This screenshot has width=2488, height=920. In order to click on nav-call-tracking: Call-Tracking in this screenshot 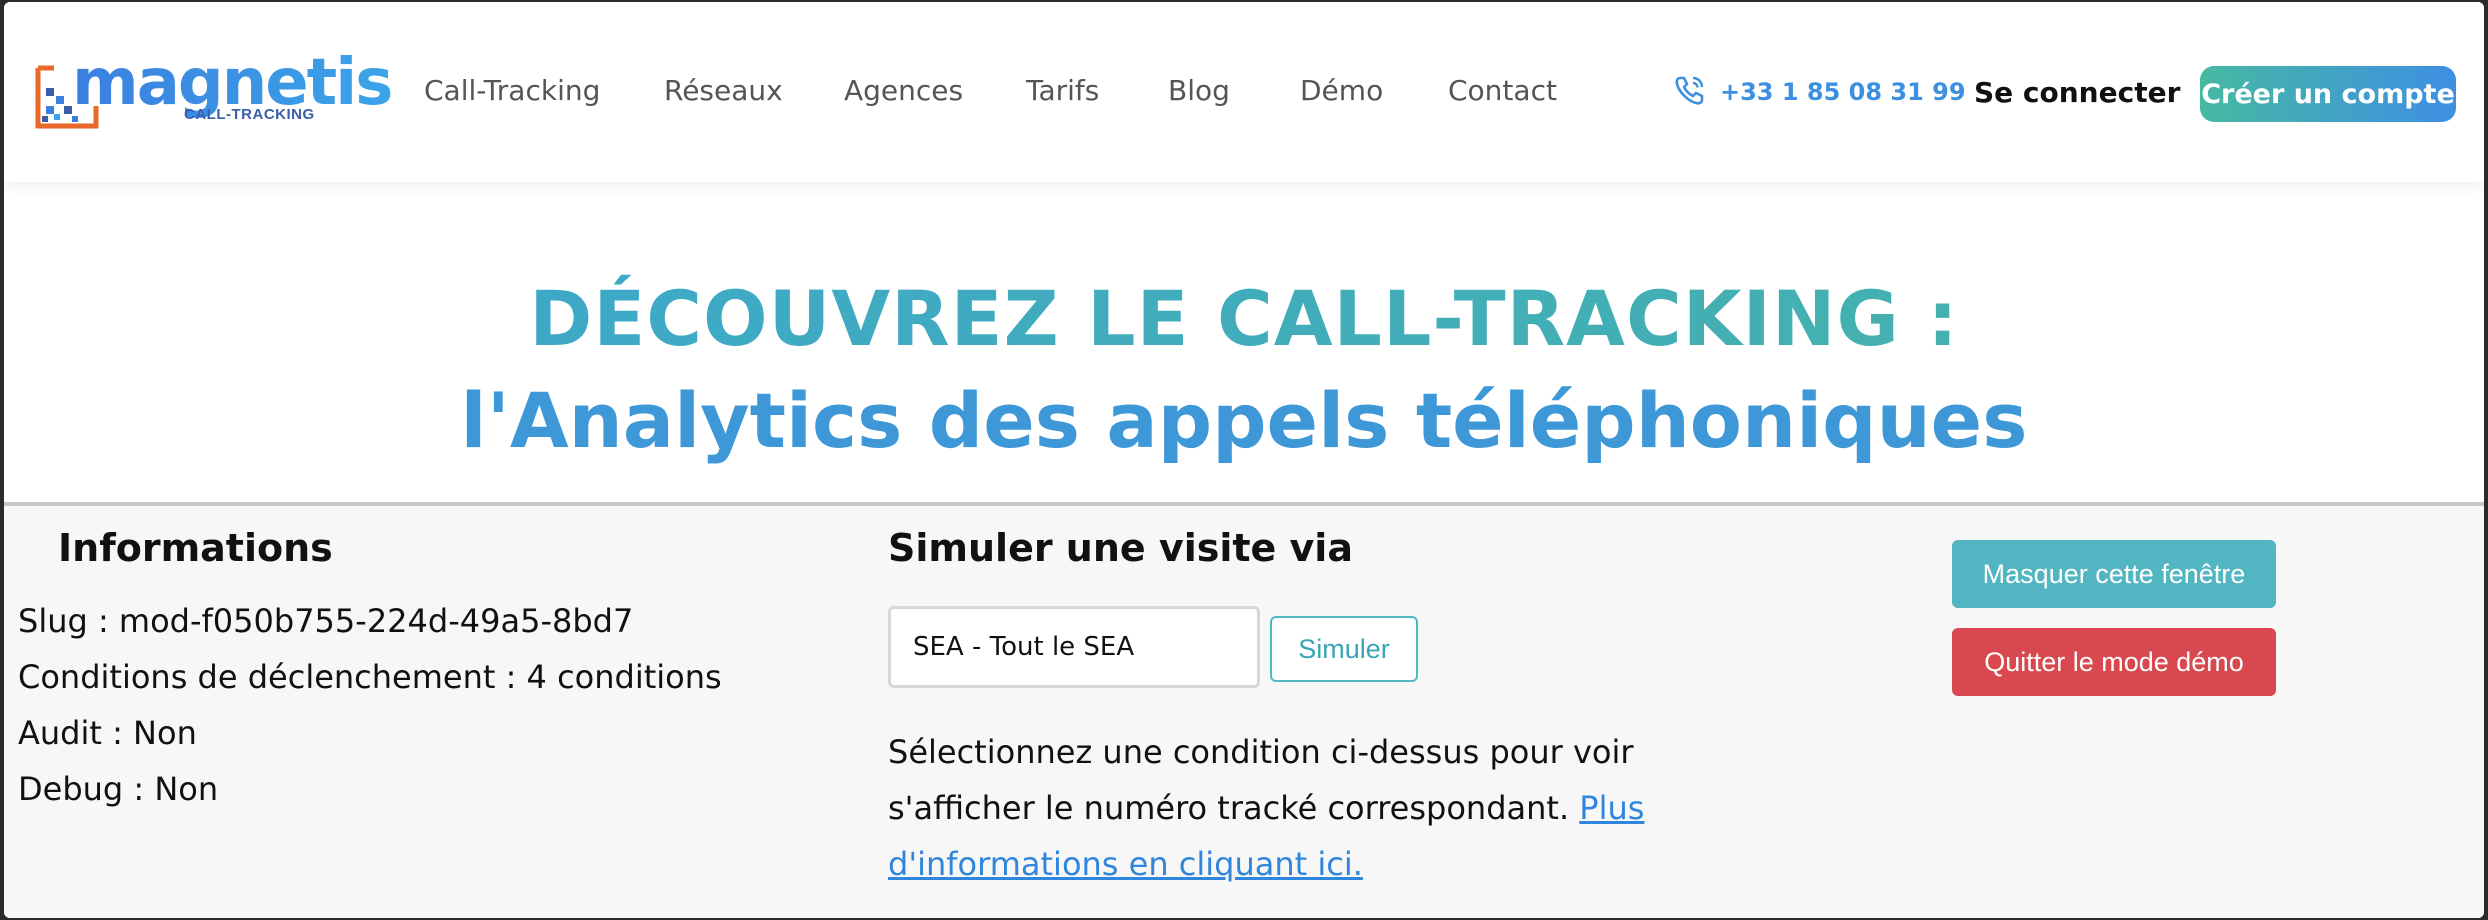, I will do `click(512, 90)`.